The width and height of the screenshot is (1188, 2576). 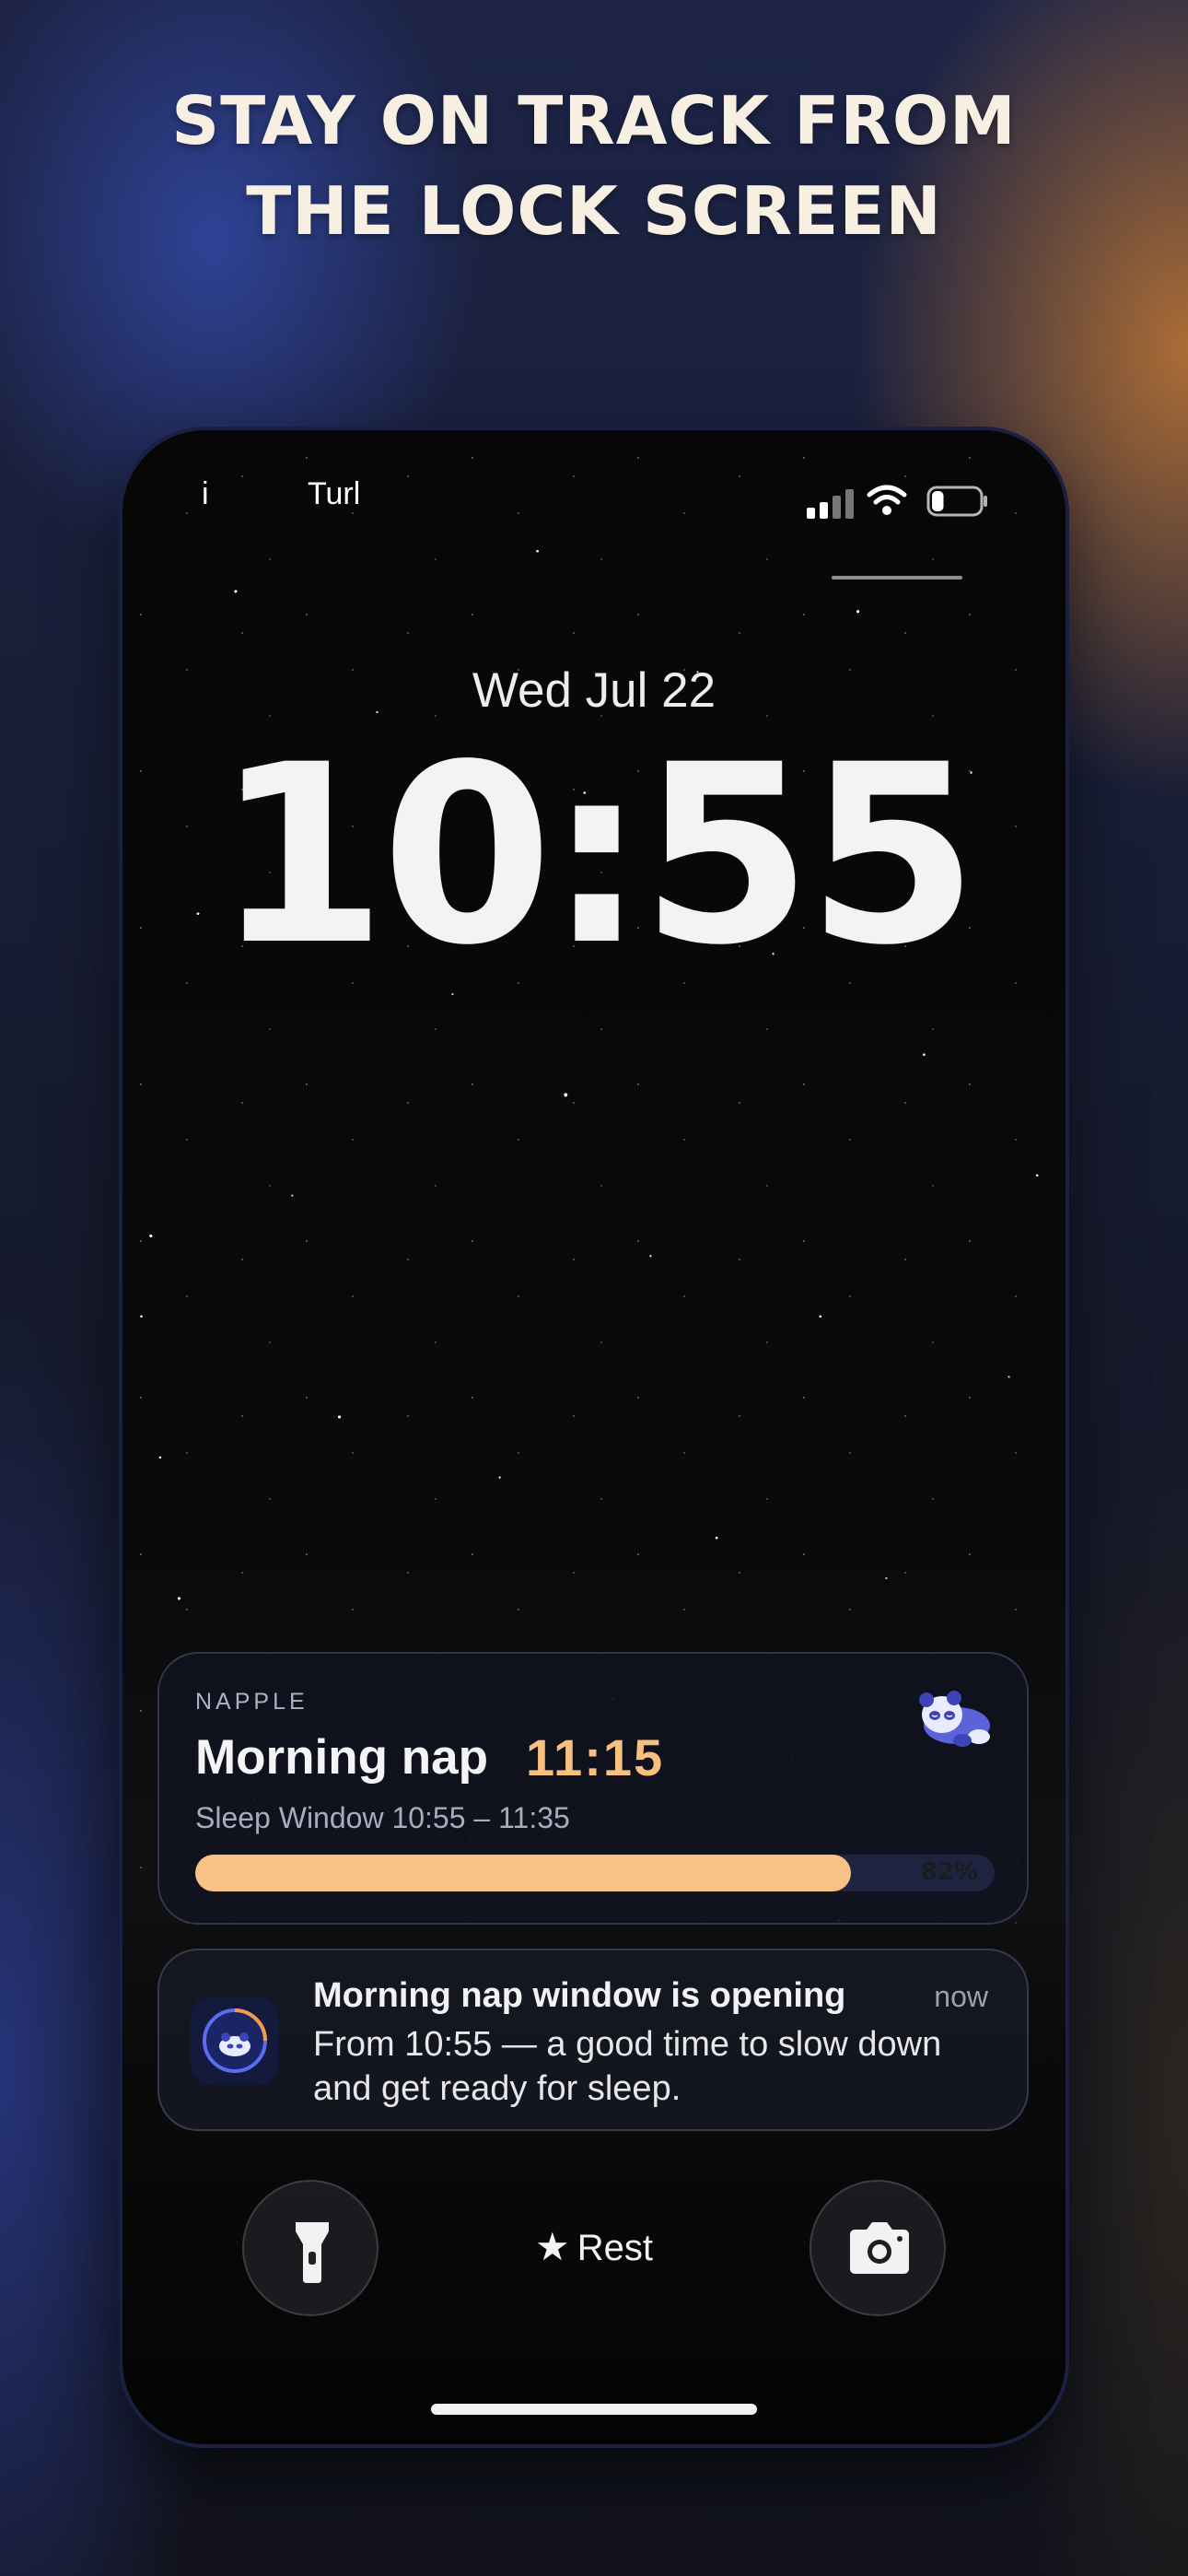 What do you see at coordinates (594, 2409) in the screenshot?
I see `home-indicator` at bounding box center [594, 2409].